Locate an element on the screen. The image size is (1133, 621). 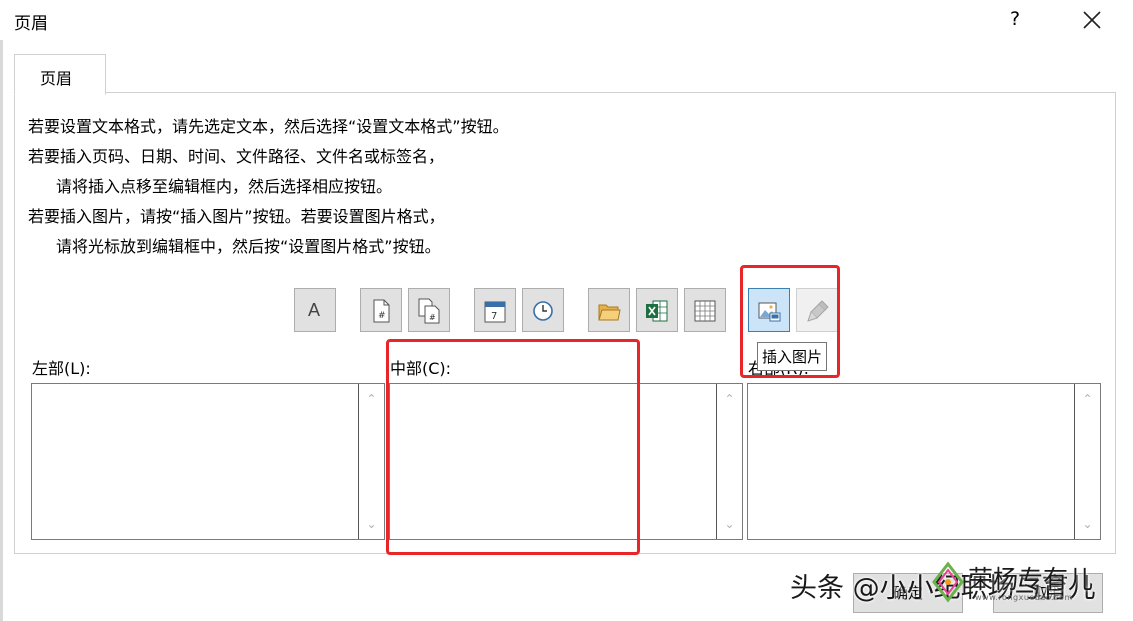
insert-page-number-button: # is located at coordinates (381, 310).